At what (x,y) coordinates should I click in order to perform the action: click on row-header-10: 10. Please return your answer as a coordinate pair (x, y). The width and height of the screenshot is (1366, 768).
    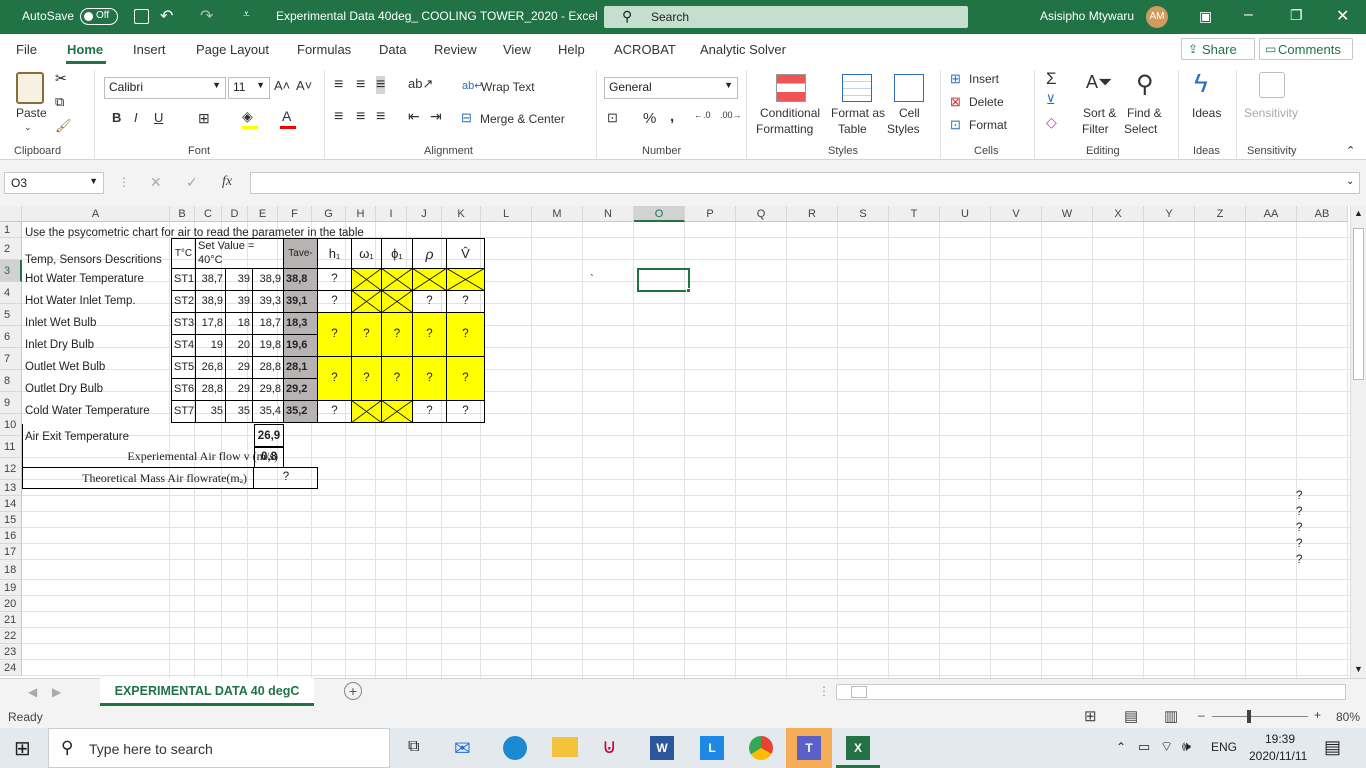
    Looking at the image, I should click on (11, 425).